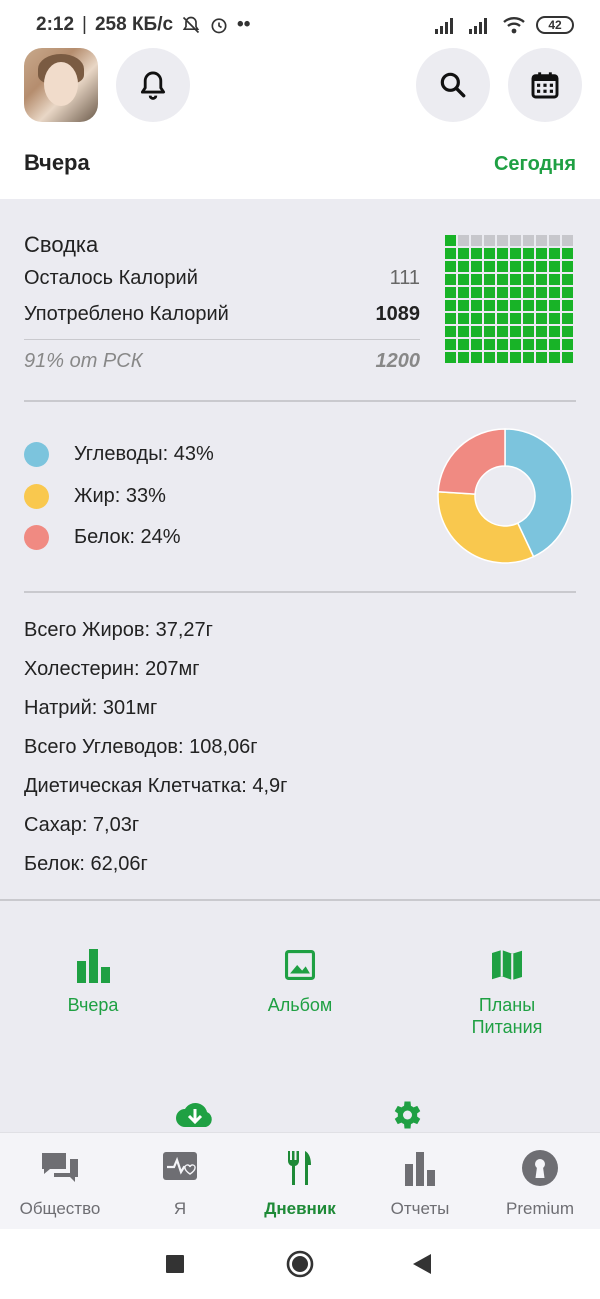 Image resolution: width=600 pixels, height=1299 pixels. I want to click on shortcut-album: Альбом, so click(300, 980).